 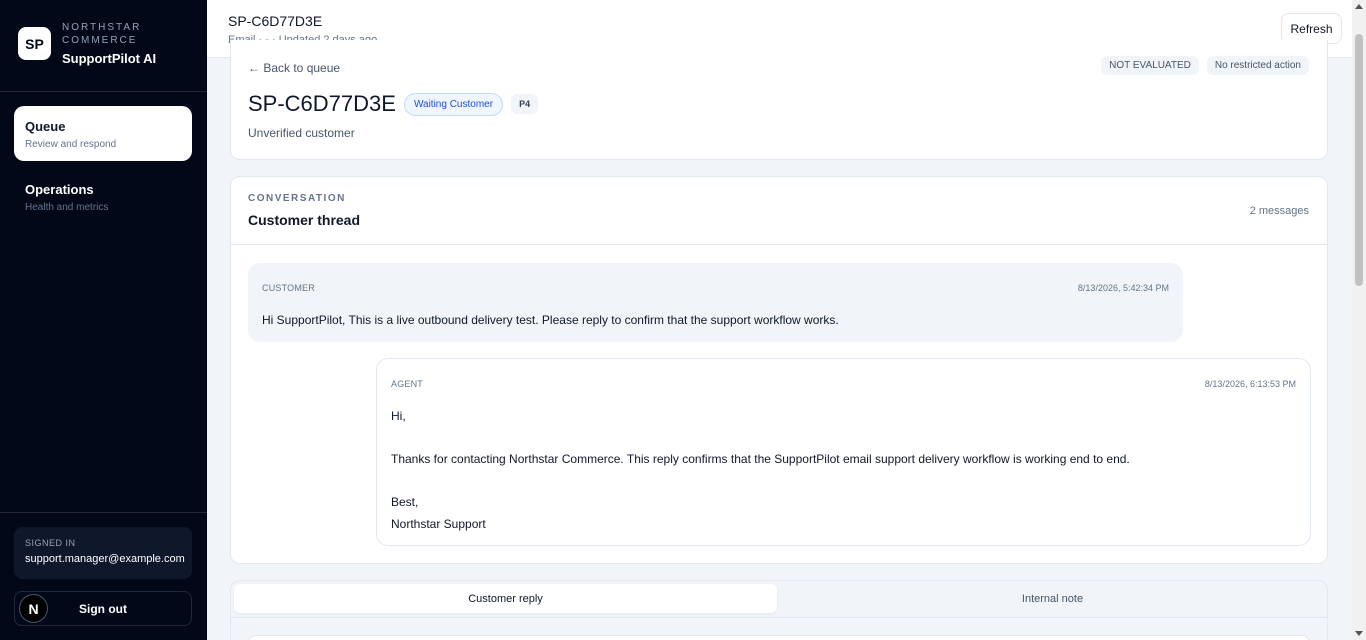 I want to click on page-scrollbar, so click(x=1359, y=320).